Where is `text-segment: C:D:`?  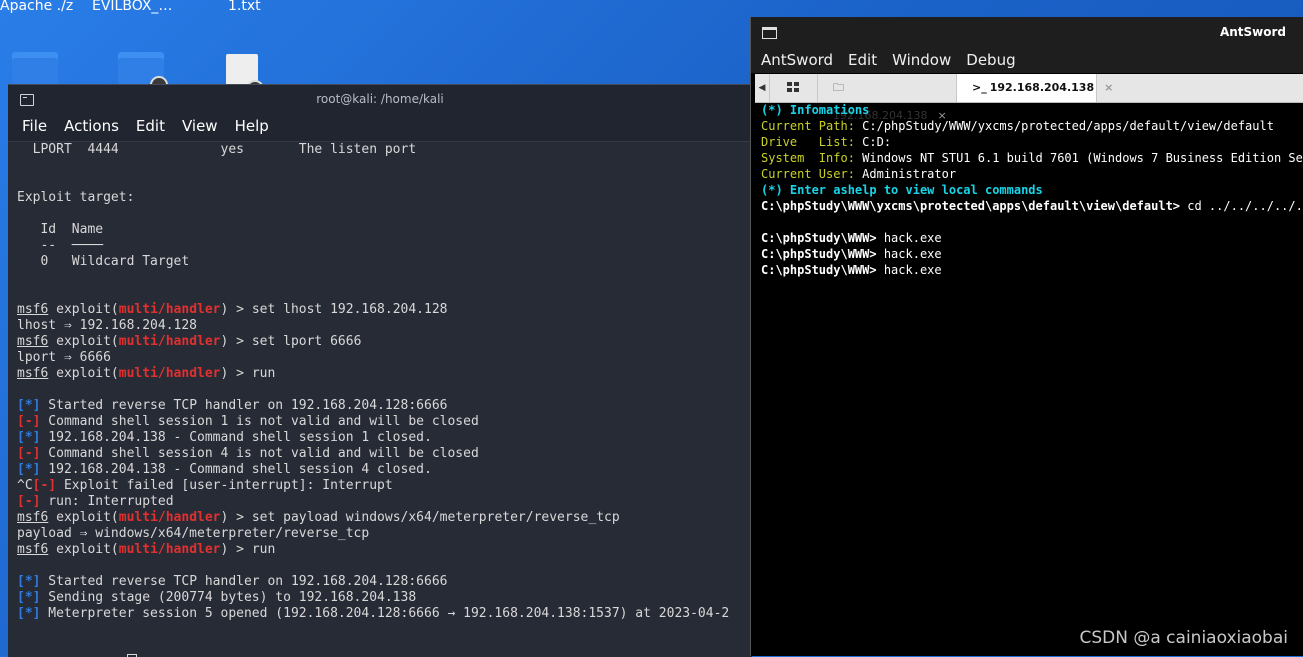
text-segment: C:D: is located at coordinates (873, 142).